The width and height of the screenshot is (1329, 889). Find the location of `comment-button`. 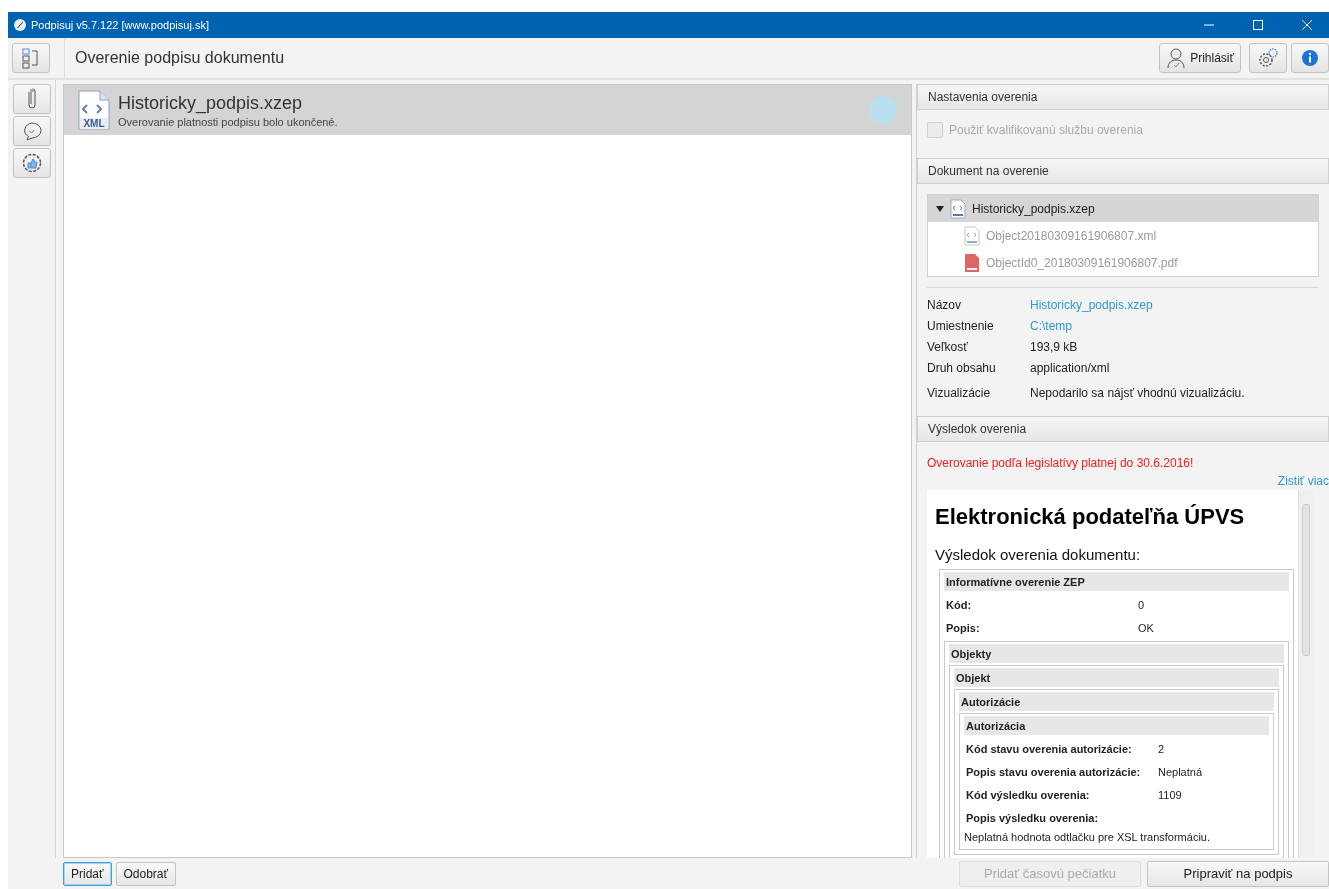

comment-button is located at coordinates (31, 131).